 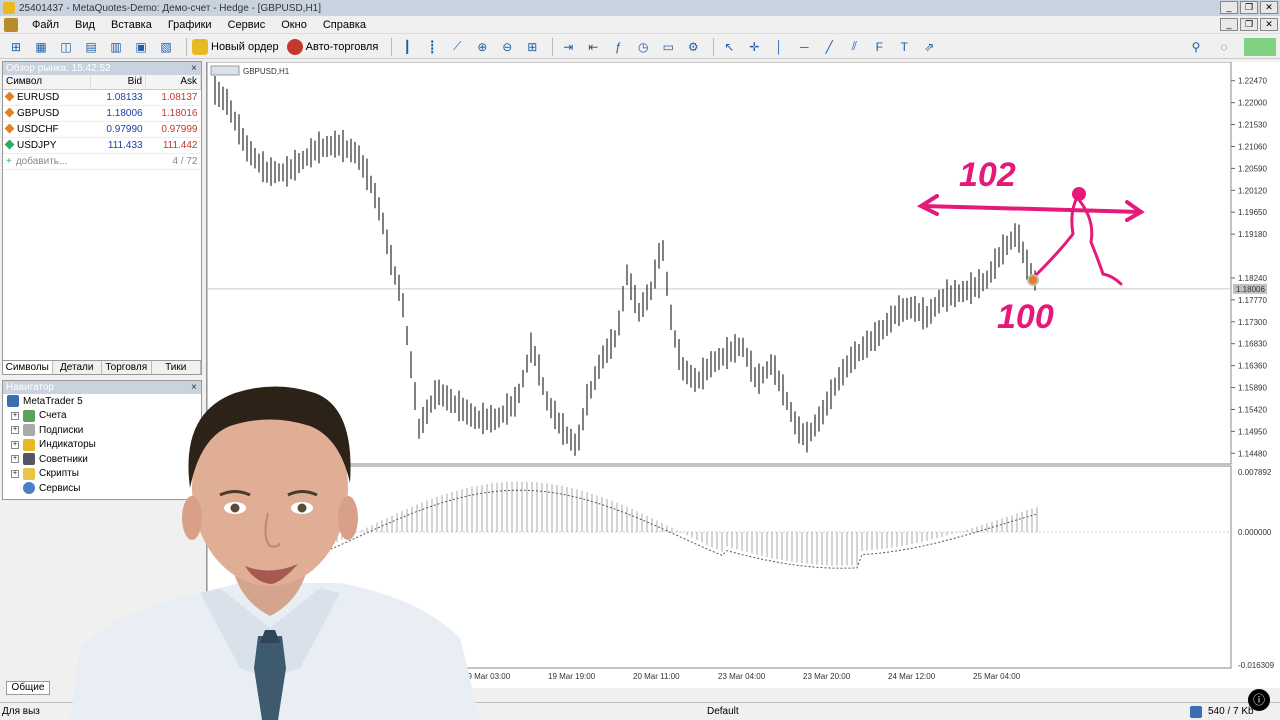 I want to click on price-point-marker, so click(x=1033, y=280).